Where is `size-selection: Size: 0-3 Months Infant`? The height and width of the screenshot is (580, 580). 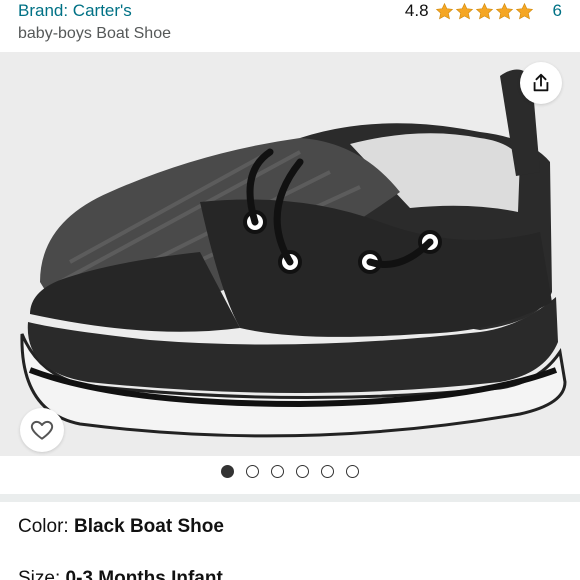 size-selection: Size: 0-3 Months Infant is located at coordinates (120, 574).